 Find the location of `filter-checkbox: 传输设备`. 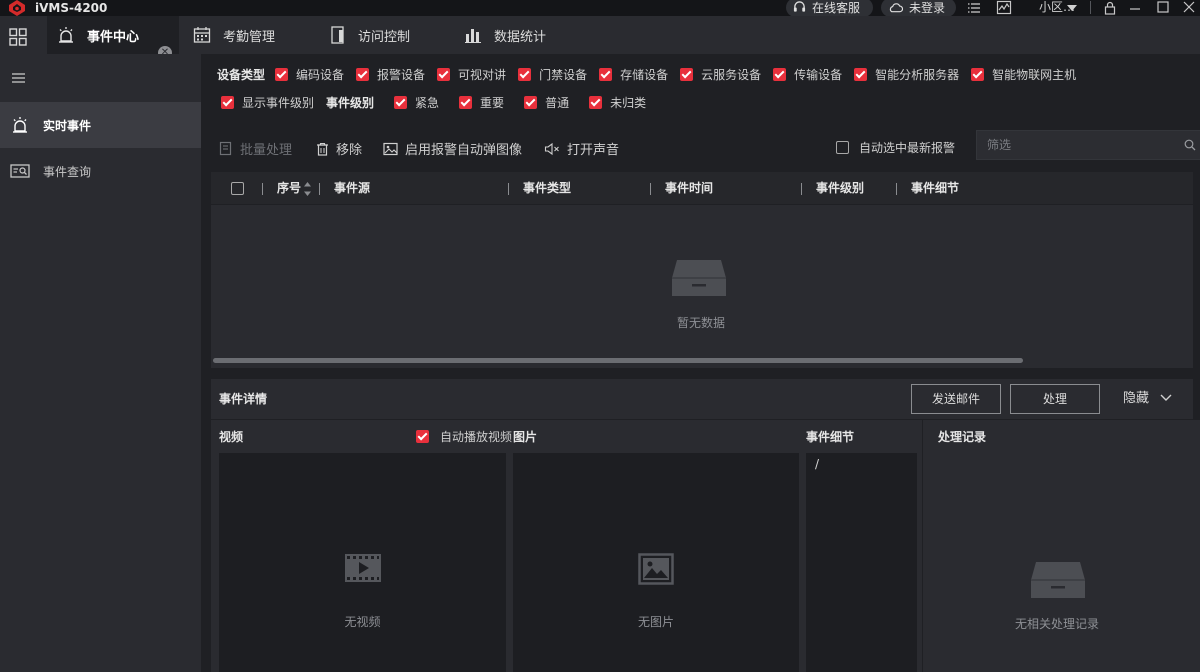

filter-checkbox: 传输设备 is located at coordinates (807, 74).